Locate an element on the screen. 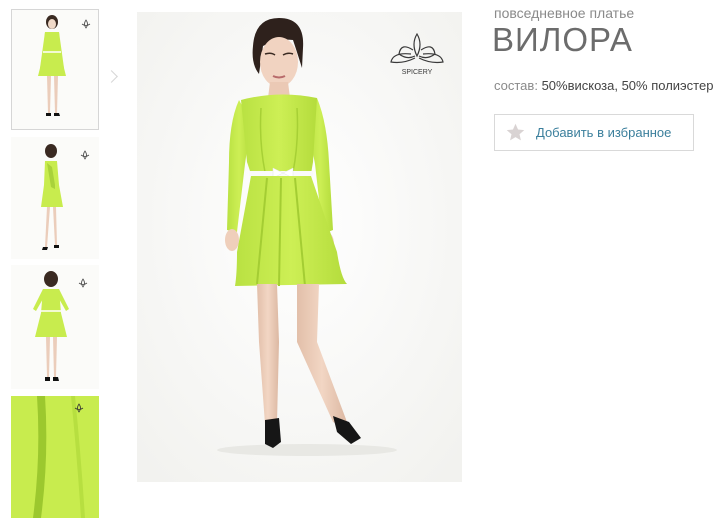  active-thumbnail-pointer is located at coordinates (111, 76).